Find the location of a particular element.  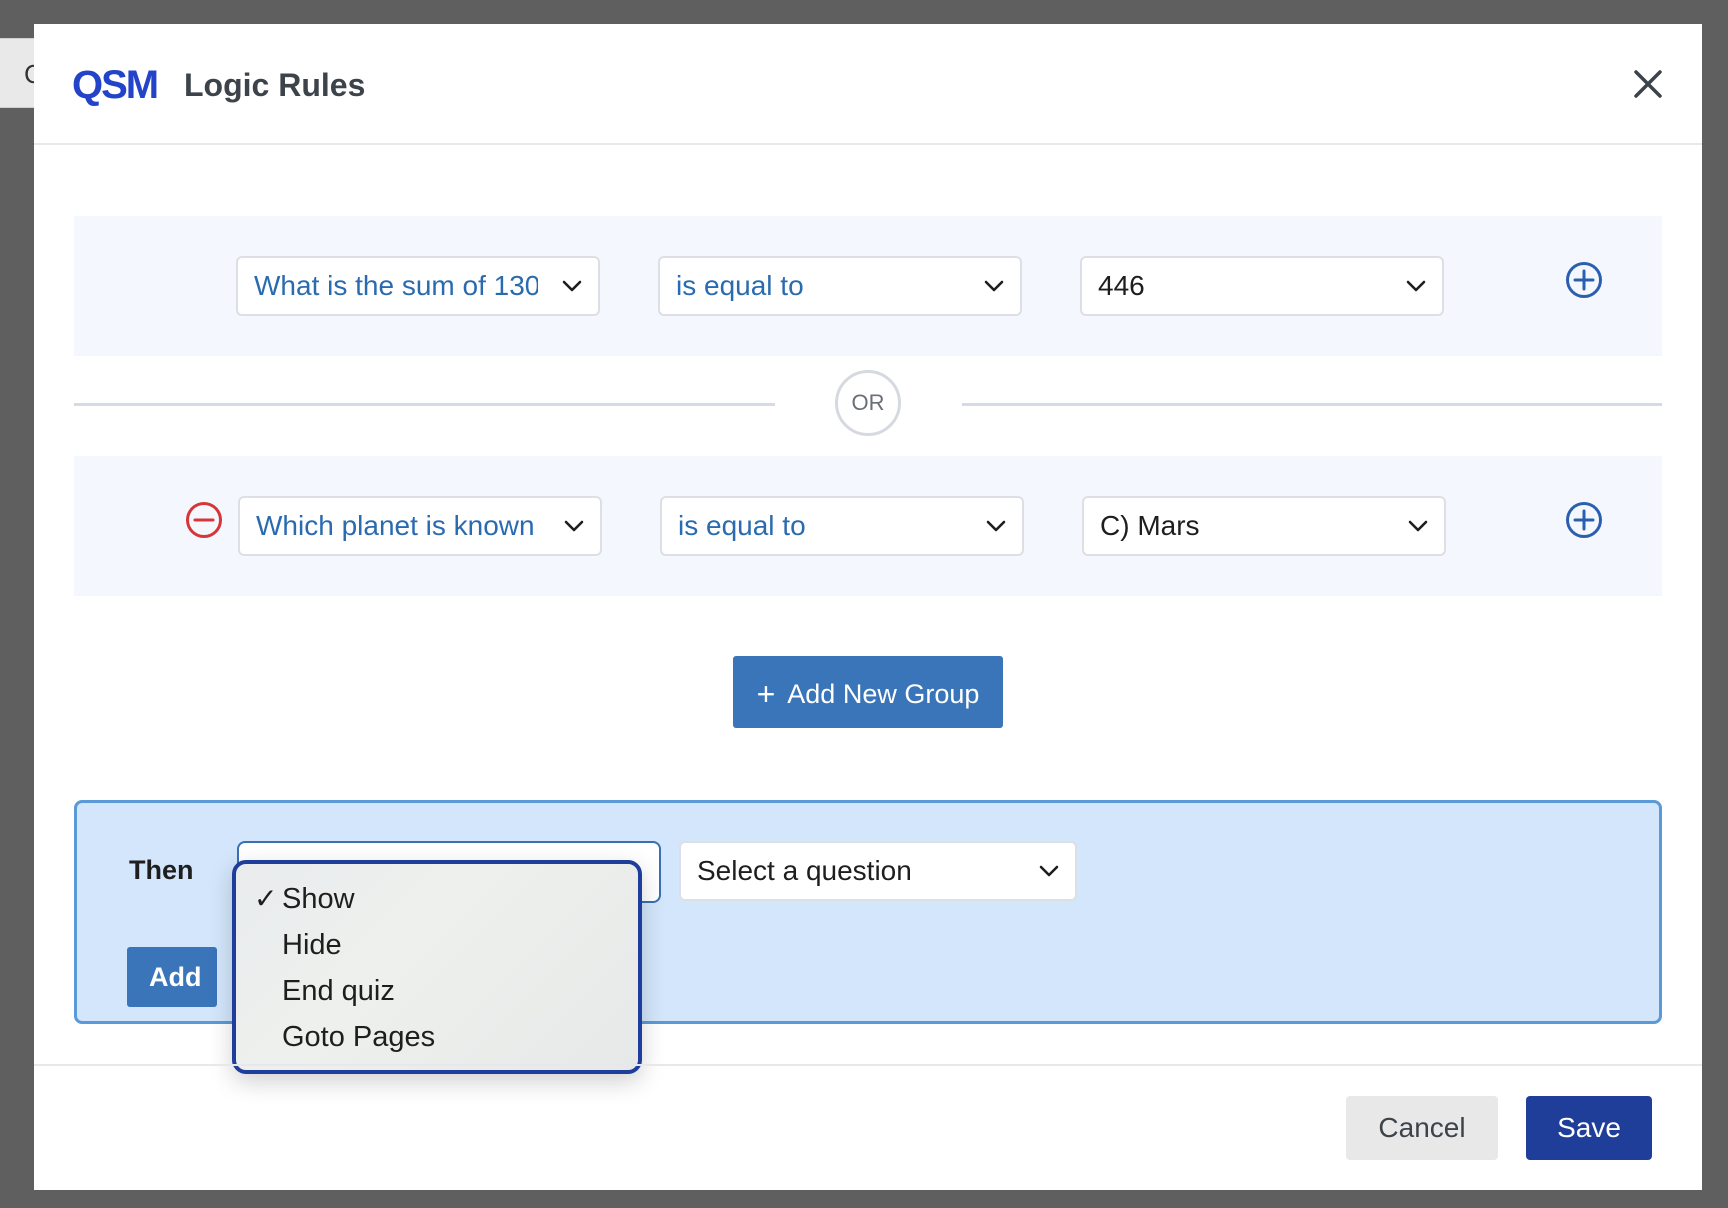

menu-item-label: Show is located at coordinates (318, 899).